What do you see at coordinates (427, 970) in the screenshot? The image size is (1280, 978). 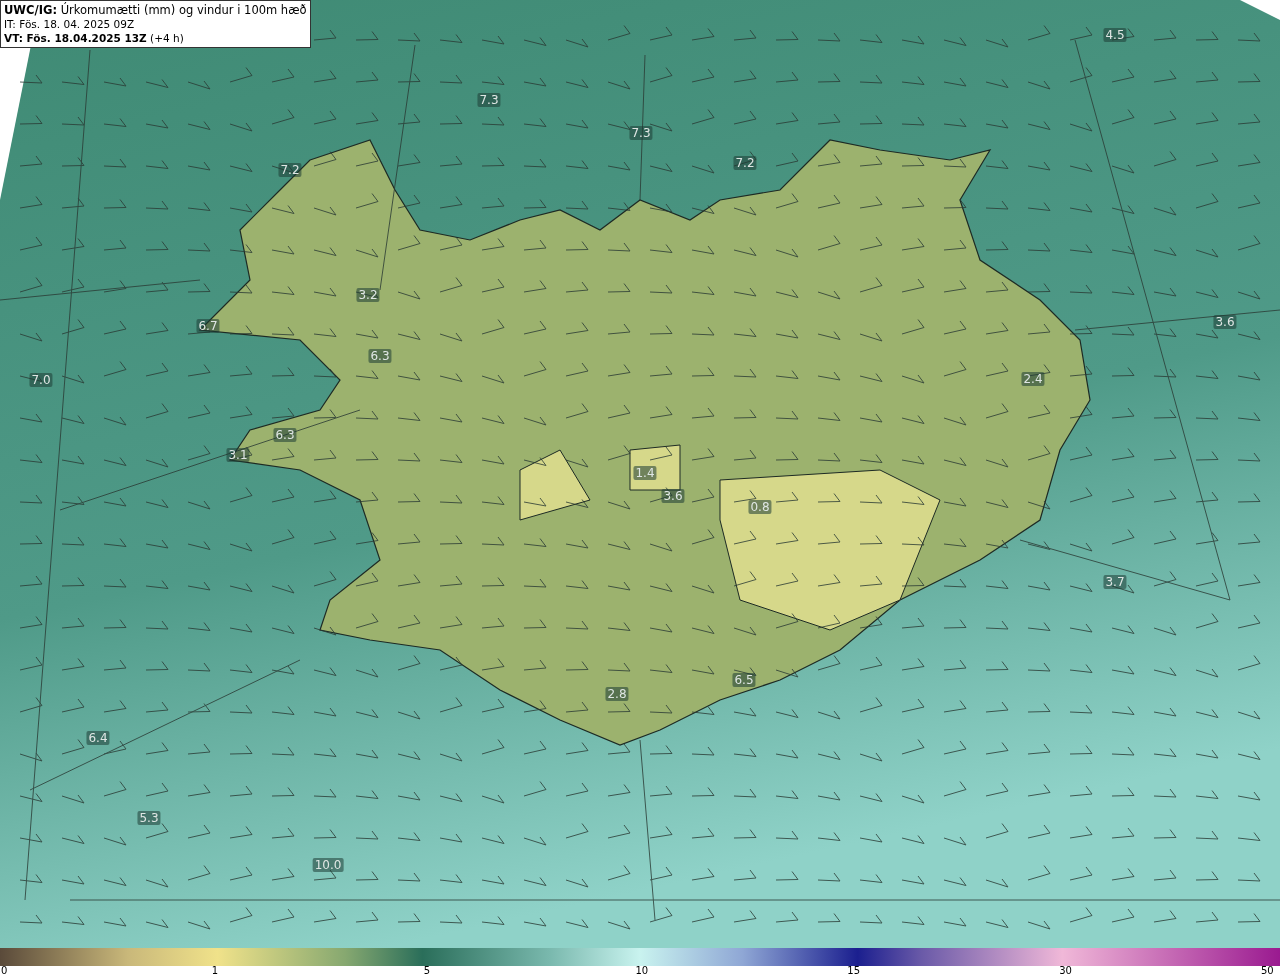 I see `scale-tick-label: 5` at bounding box center [427, 970].